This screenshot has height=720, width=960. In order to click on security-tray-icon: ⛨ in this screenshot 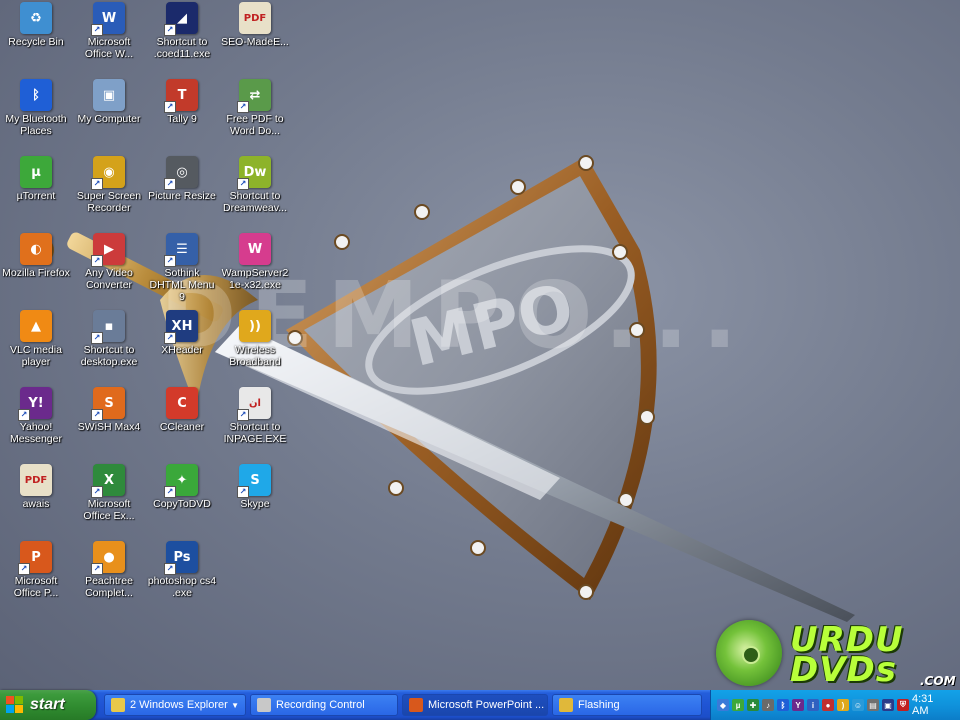, I will do `click(903, 705)`.